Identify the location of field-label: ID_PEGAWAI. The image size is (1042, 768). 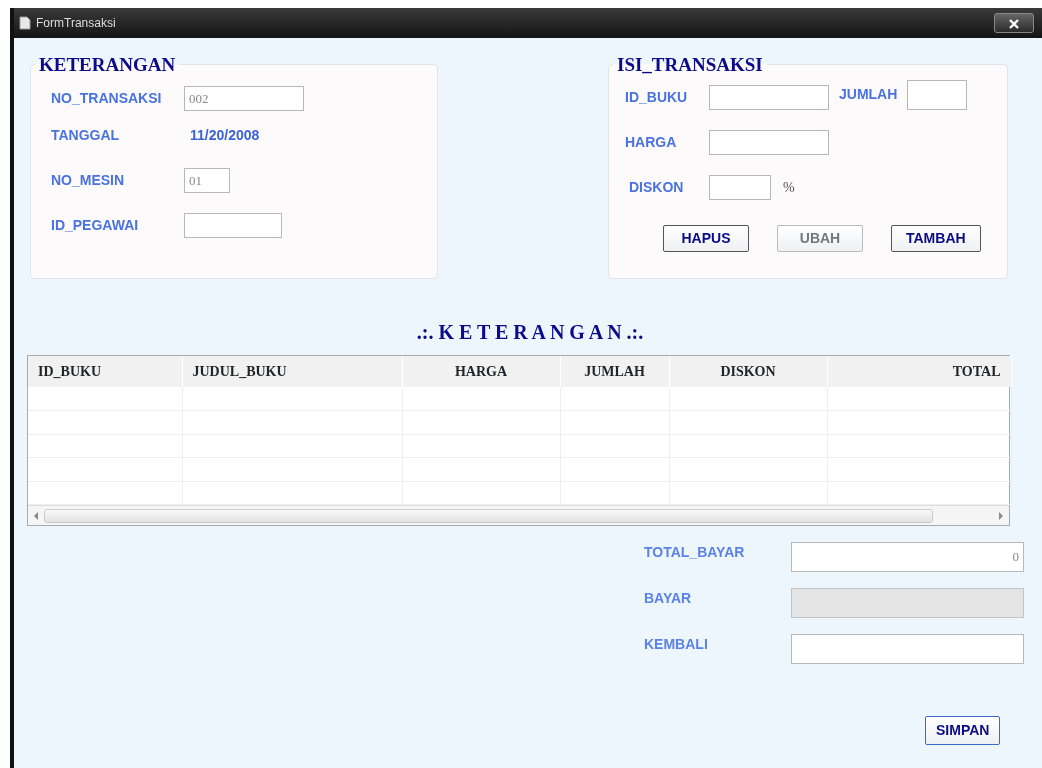
(95, 225).